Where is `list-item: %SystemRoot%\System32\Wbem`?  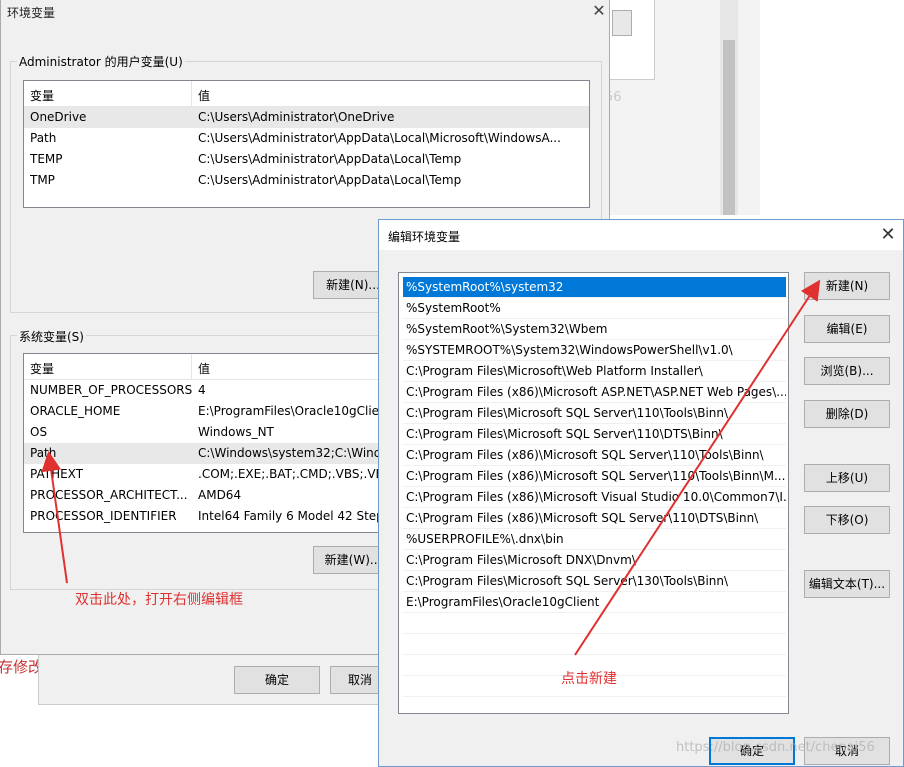
list-item: %SystemRoot%\System32\Wbem is located at coordinates (594, 329).